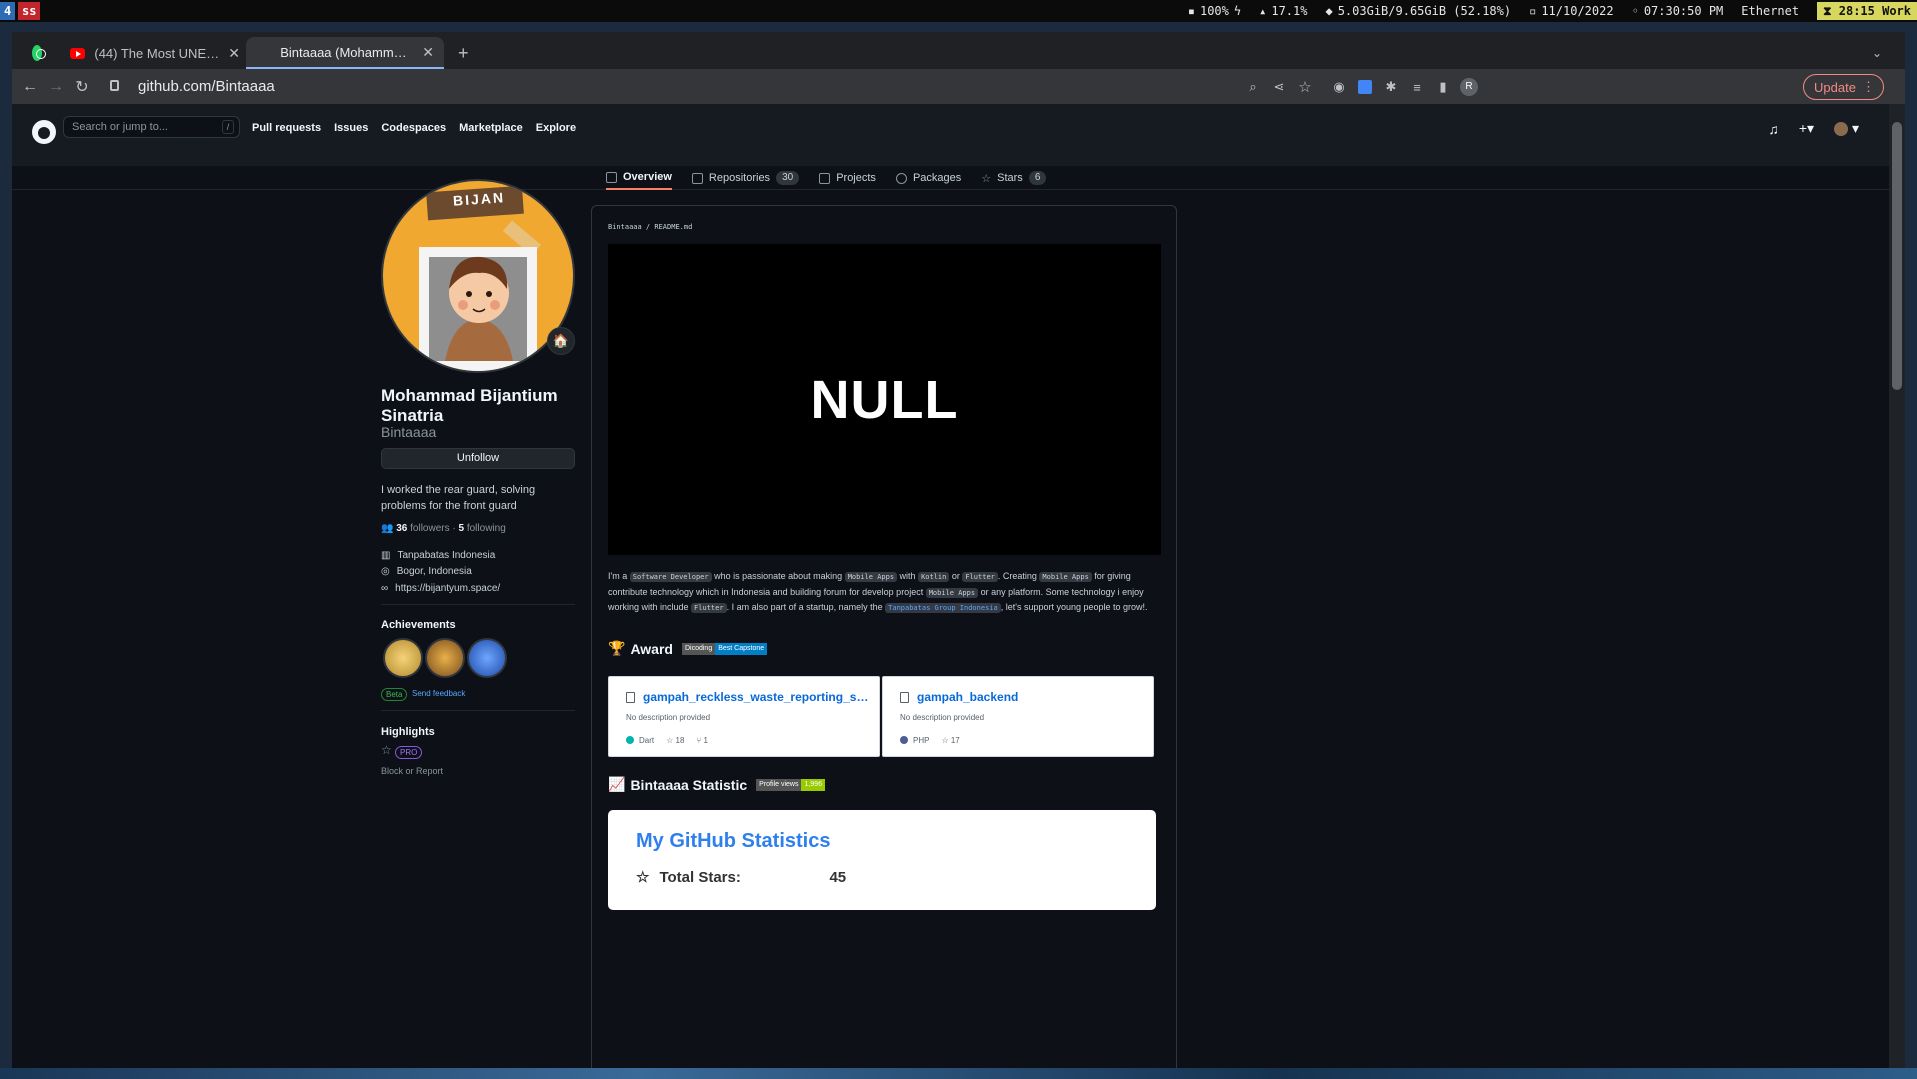 The width and height of the screenshot is (1917, 1079). Describe the element at coordinates (491, 128) in the screenshot. I see `nav-marketplace: Marketplace` at that location.